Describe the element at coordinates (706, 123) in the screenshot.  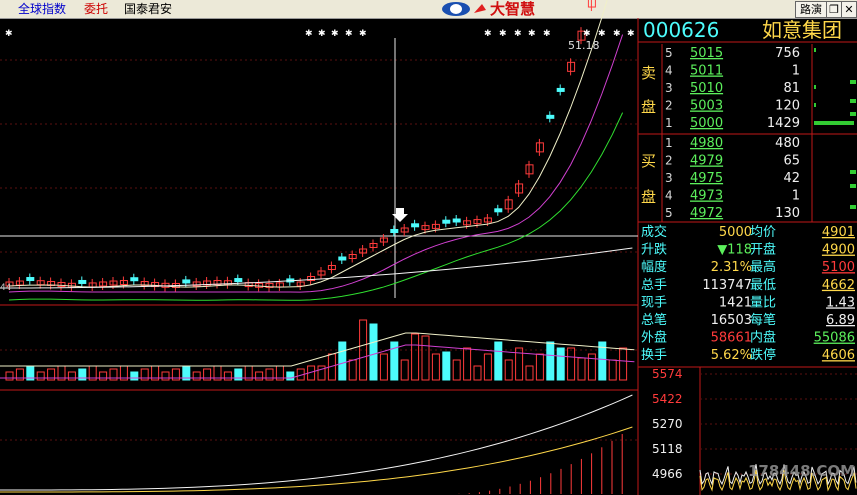
I see `sell-price: 5000` at that location.